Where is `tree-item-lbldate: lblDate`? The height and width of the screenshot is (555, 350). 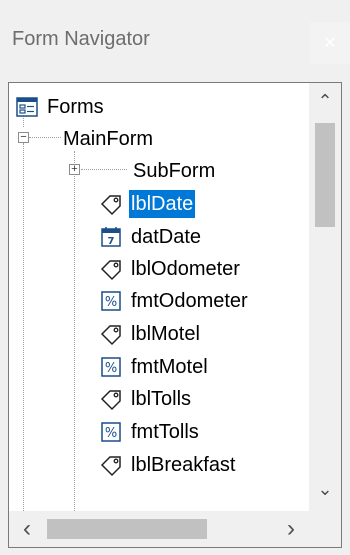 tree-item-lbldate: lblDate is located at coordinates (147, 204).